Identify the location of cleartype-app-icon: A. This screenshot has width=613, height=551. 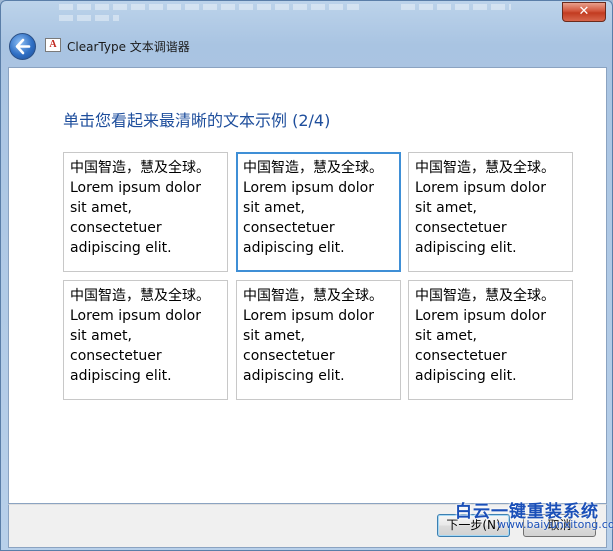
(53, 45).